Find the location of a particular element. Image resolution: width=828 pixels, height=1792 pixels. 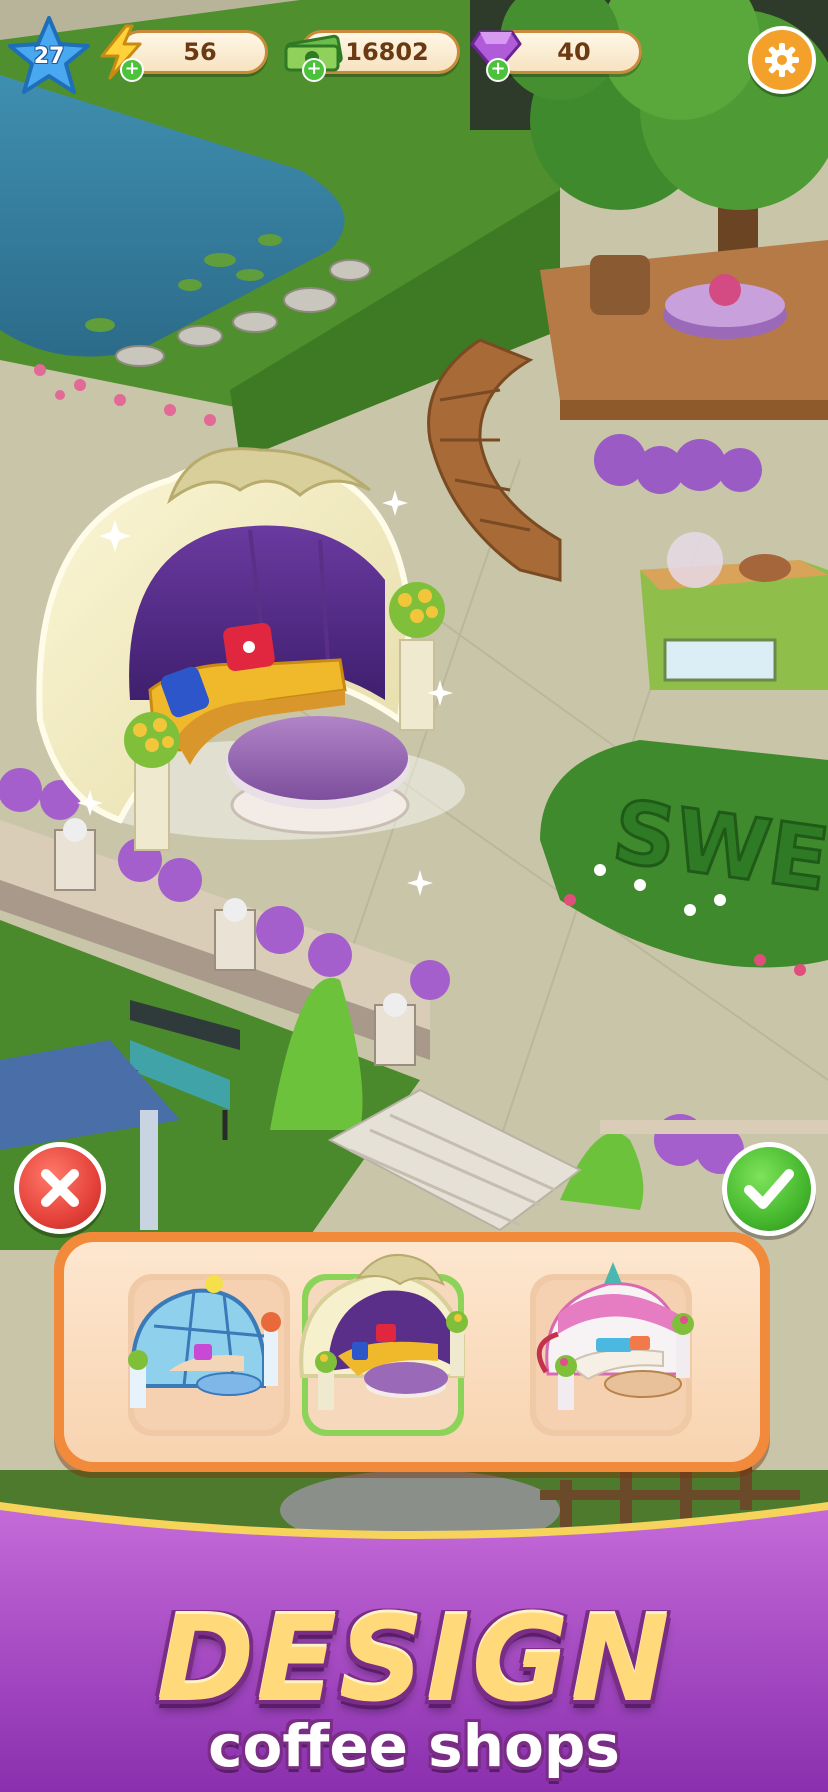

add-cash-button: + is located at coordinates (314, 70).